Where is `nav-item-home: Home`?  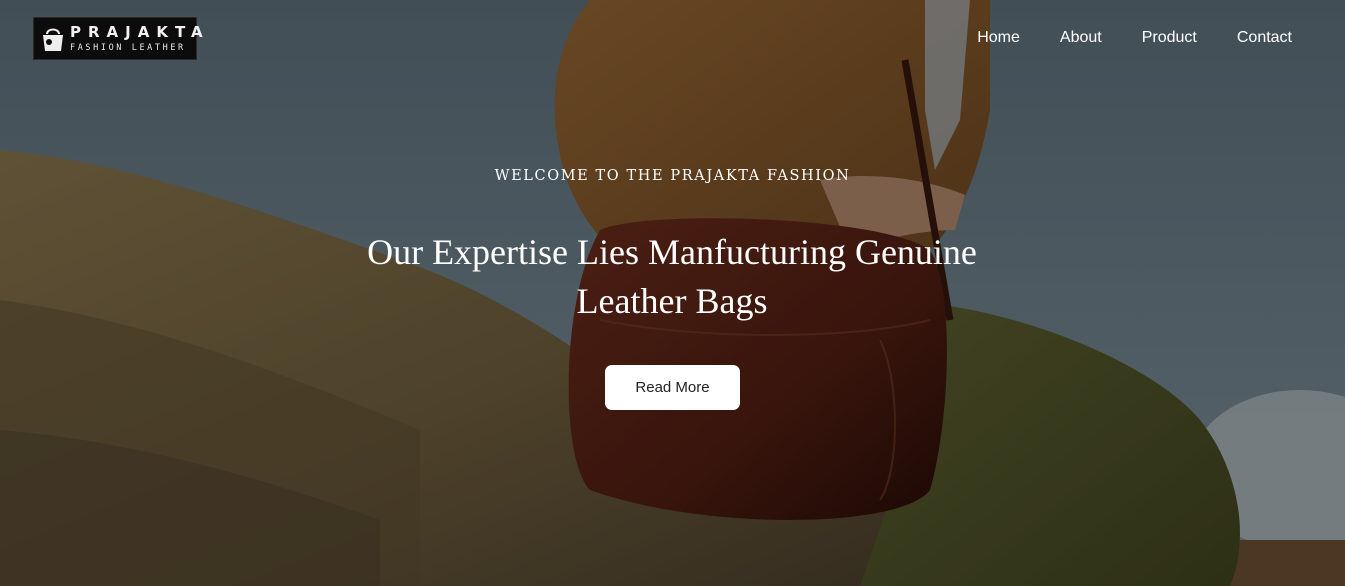 nav-item-home: Home is located at coordinates (998, 38).